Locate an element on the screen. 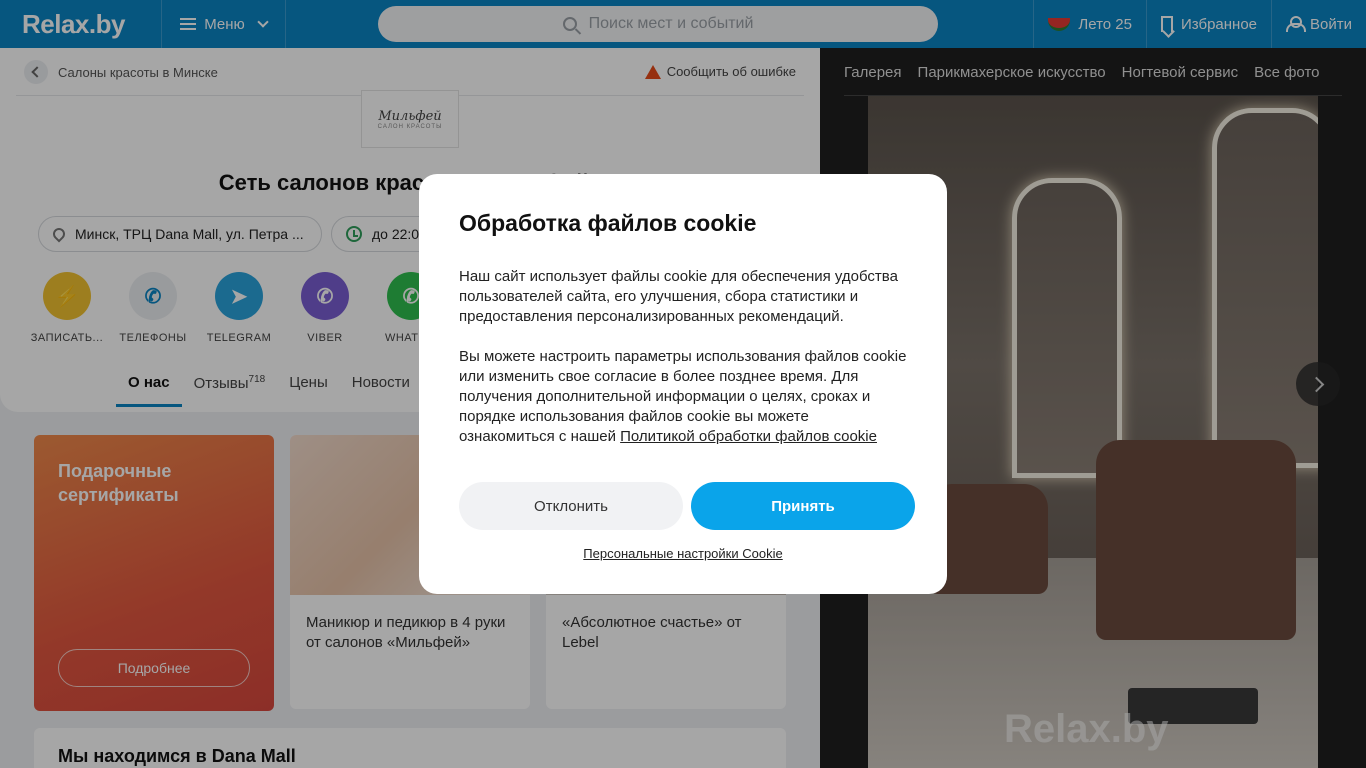 This screenshot has width=1366, height=768. decline-button: Отклонить is located at coordinates (571, 506).